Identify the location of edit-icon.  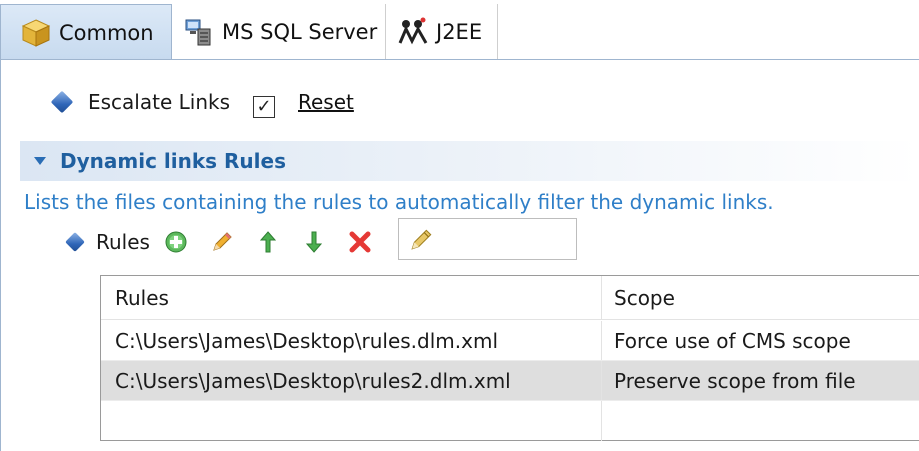
(222, 242).